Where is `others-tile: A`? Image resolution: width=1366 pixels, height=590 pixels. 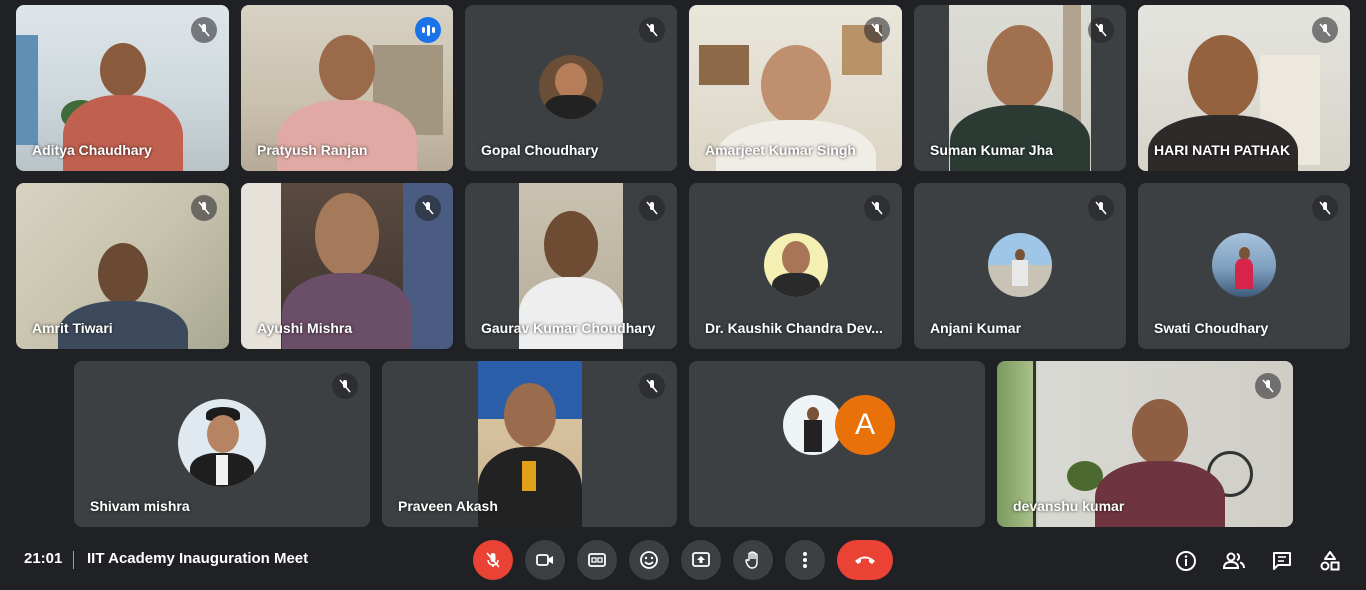
others-tile: A is located at coordinates (837, 444).